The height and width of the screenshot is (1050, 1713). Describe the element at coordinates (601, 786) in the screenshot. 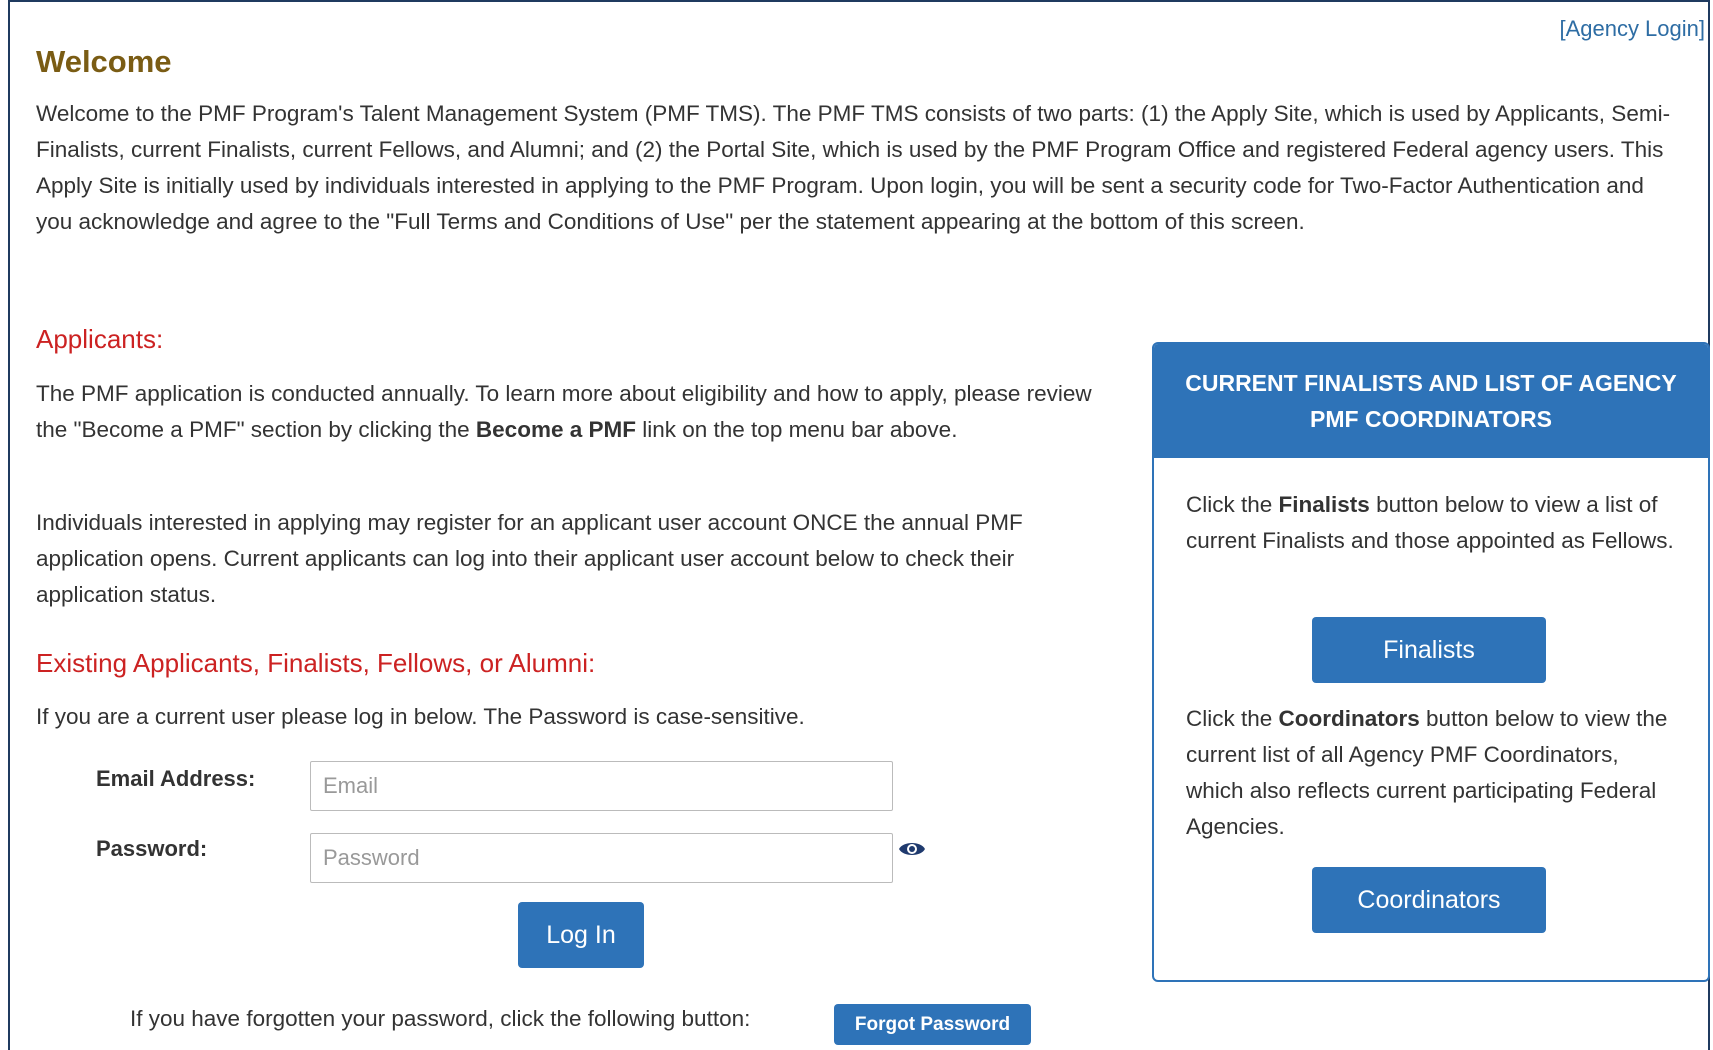

I see `email-field` at that location.